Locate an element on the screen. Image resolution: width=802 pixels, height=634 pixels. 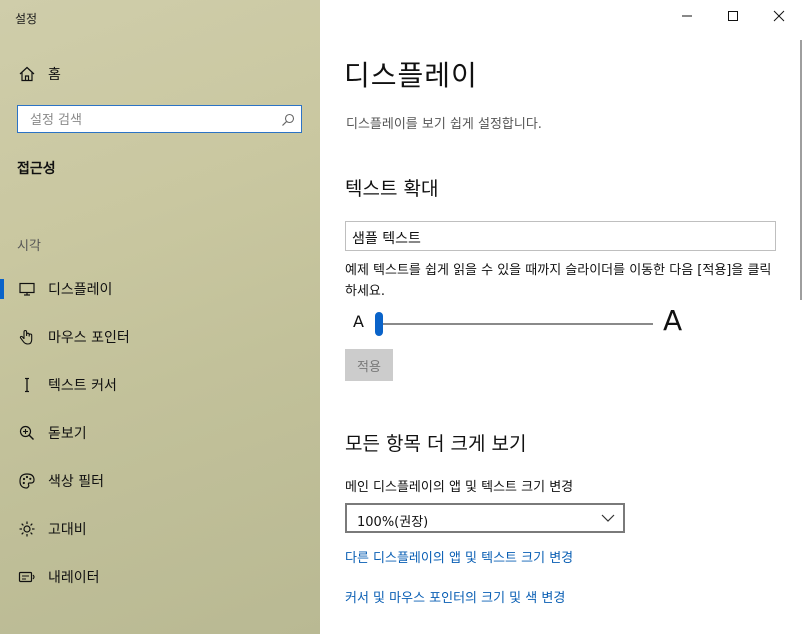
sidebar-item-color-filters: 색상 필터 is located at coordinates (160, 481).